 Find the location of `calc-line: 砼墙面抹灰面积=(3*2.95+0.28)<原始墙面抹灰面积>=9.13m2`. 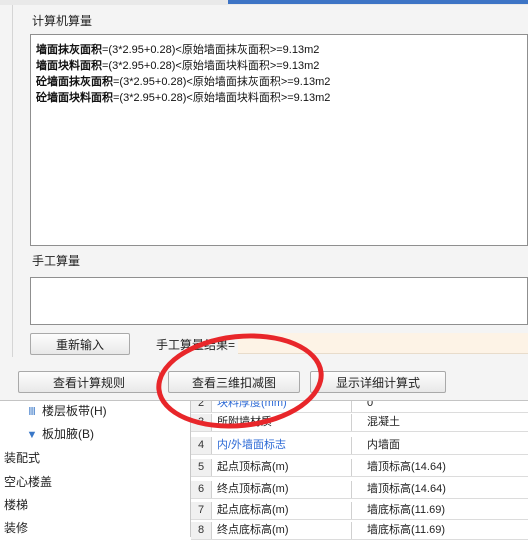

calc-line: 砼墙面抹灰面积=(3*2.95+0.28)<原始墙面抹灰面积>=9.13m2 is located at coordinates (183, 82).